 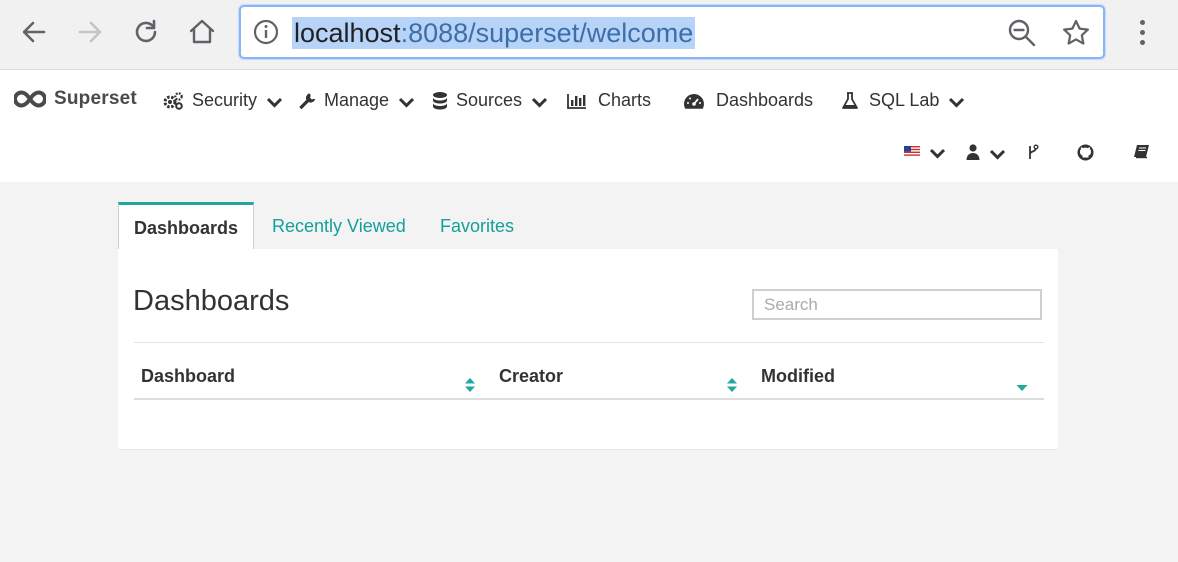 What do you see at coordinates (1142, 32) in the screenshot?
I see `kebab-menu-icon` at bounding box center [1142, 32].